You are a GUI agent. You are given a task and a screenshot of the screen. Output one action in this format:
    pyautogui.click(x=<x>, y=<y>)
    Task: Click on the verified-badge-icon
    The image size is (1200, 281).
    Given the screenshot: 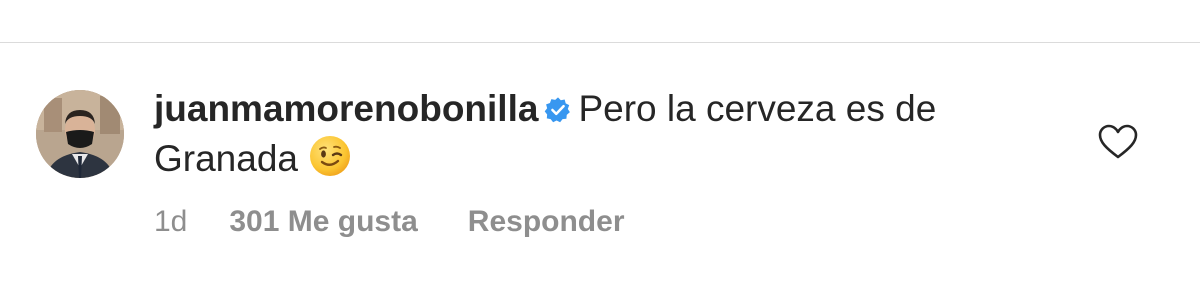 What is the action you would take?
    pyautogui.click(x=558, y=110)
    